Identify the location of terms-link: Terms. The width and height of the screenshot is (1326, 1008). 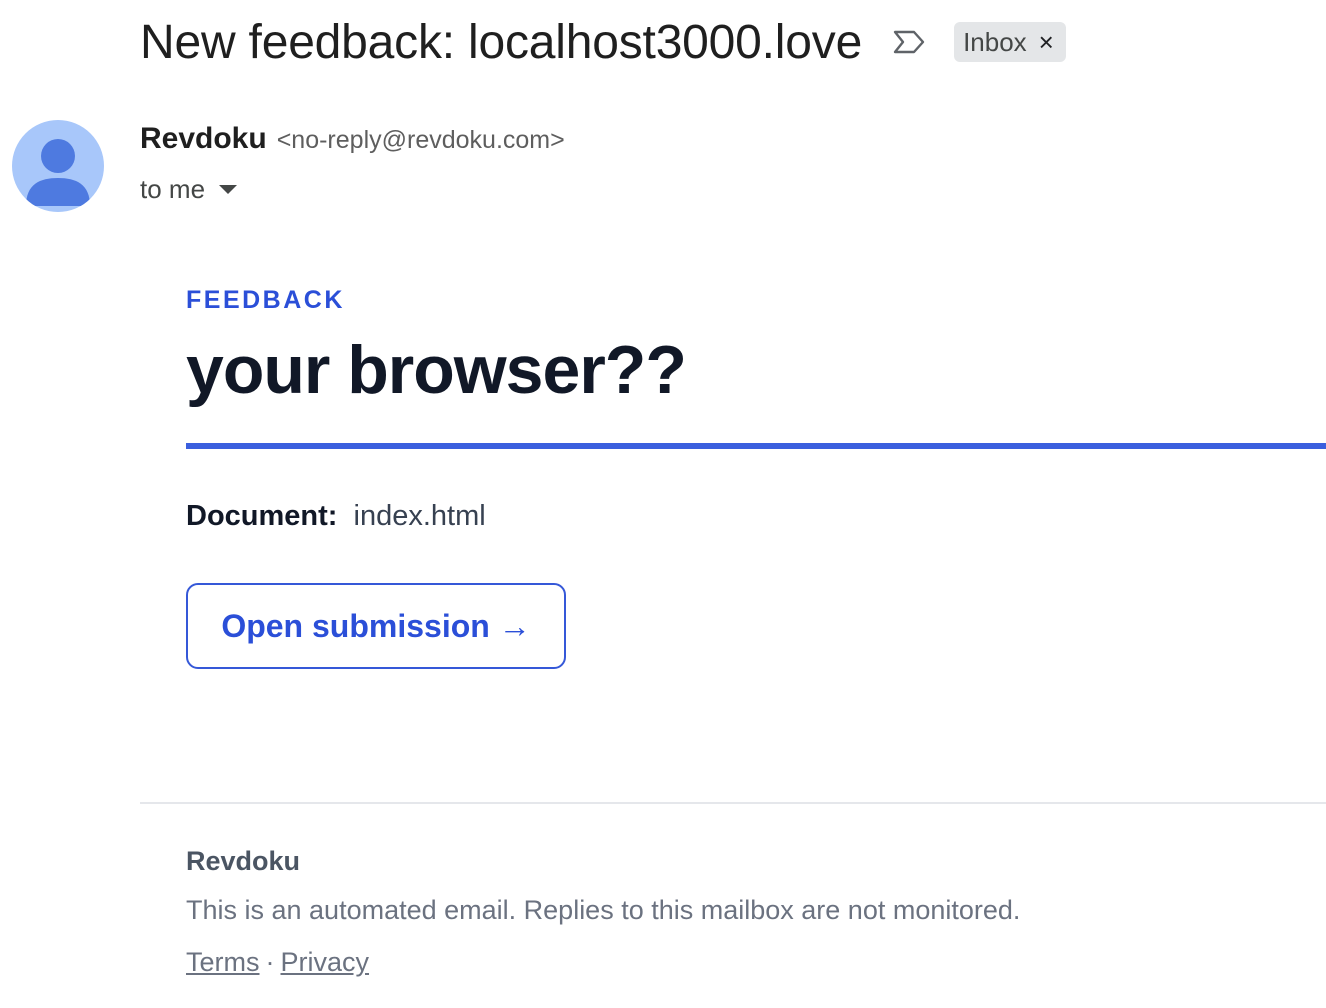
(223, 962).